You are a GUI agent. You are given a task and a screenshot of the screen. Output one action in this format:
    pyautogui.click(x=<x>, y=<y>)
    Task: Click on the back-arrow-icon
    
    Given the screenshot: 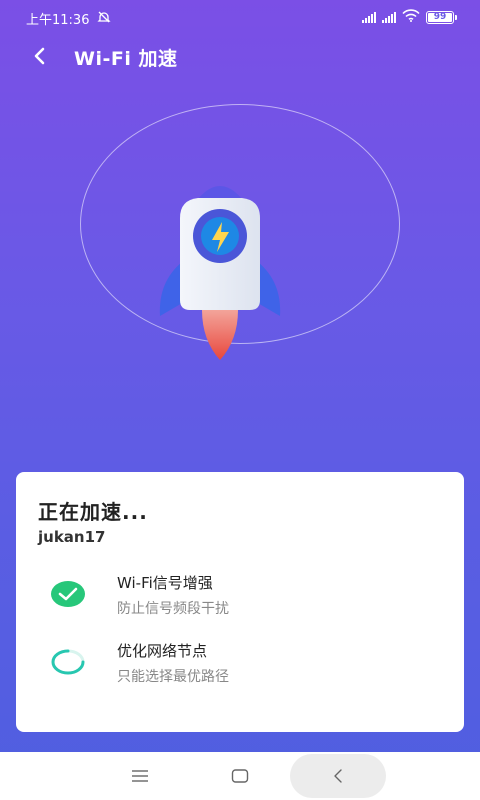 What is the action you would take?
    pyautogui.click(x=39, y=56)
    